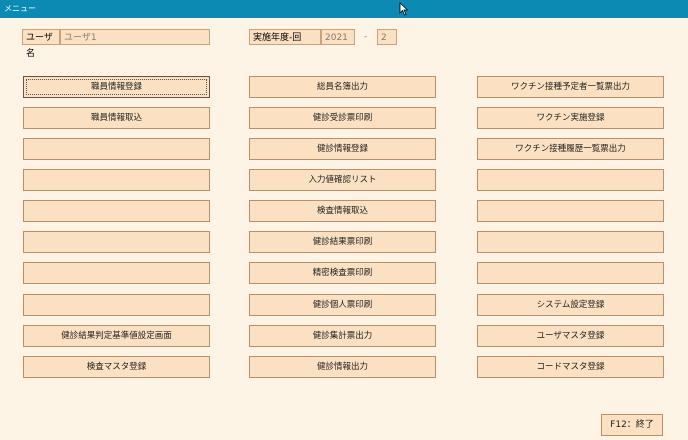 This screenshot has width=688, height=440. I want to click on menu-button-2-1: 総員名簿出力, so click(342, 87).